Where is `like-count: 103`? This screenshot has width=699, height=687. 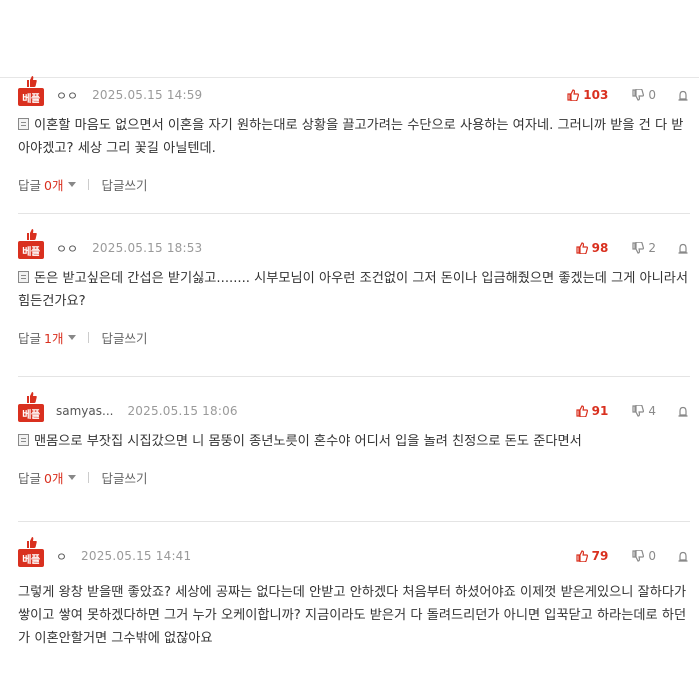 like-count: 103 is located at coordinates (596, 95).